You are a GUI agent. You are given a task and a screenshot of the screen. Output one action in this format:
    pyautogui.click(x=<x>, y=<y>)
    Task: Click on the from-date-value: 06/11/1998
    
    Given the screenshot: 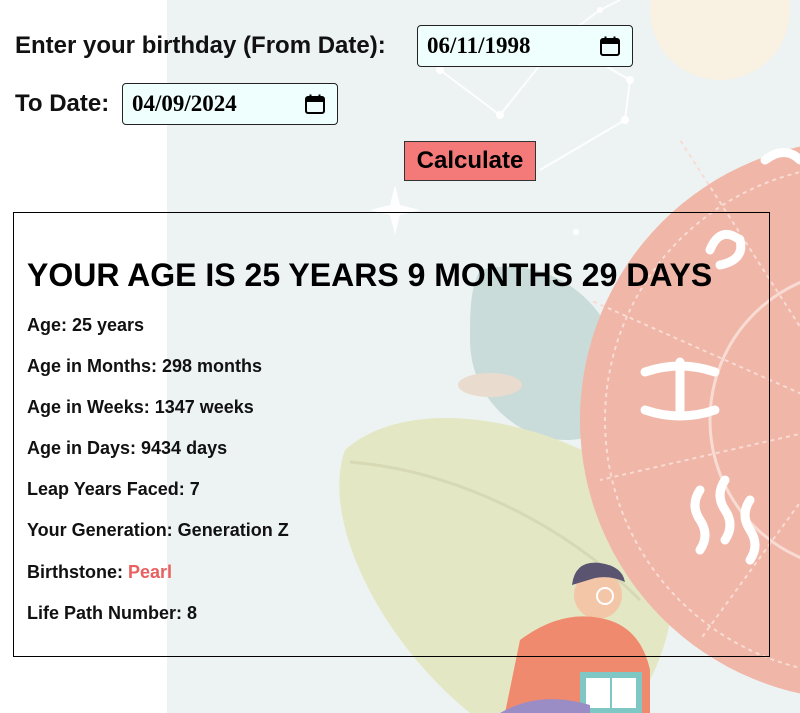 What is the action you would take?
    pyautogui.click(x=479, y=45)
    